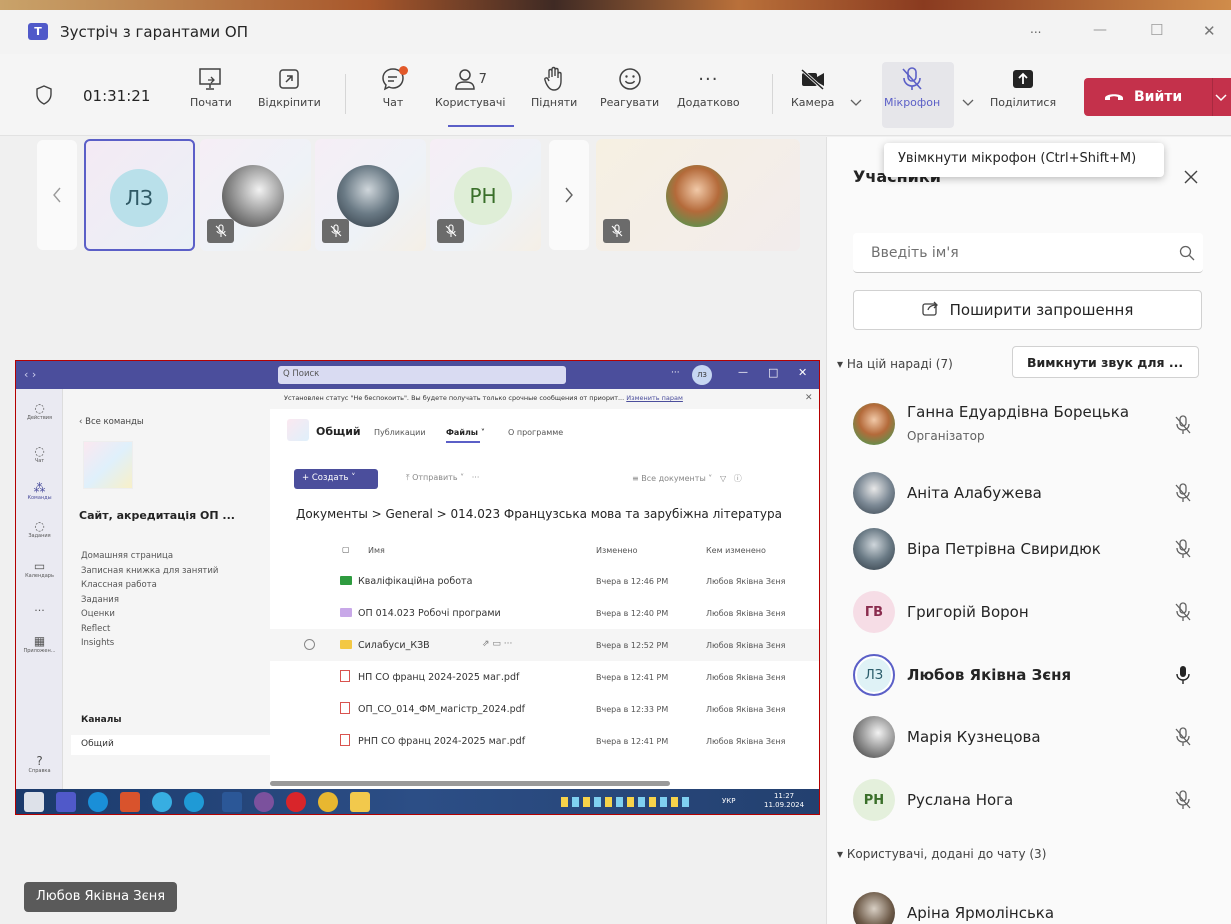 This screenshot has height=924, width=1231. I want to click on language-indicator: УКР, so click(729, 801).